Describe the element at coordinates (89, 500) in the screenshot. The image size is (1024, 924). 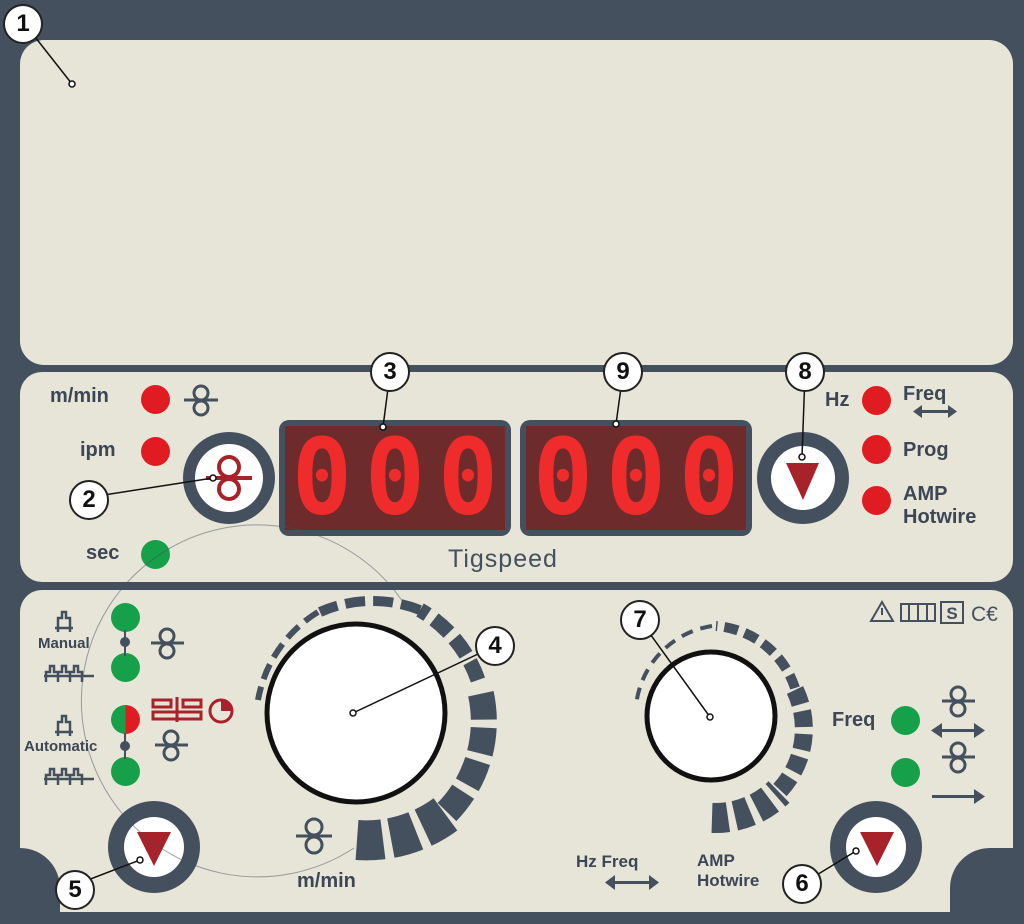
I see `callout-2: 2` at that location.